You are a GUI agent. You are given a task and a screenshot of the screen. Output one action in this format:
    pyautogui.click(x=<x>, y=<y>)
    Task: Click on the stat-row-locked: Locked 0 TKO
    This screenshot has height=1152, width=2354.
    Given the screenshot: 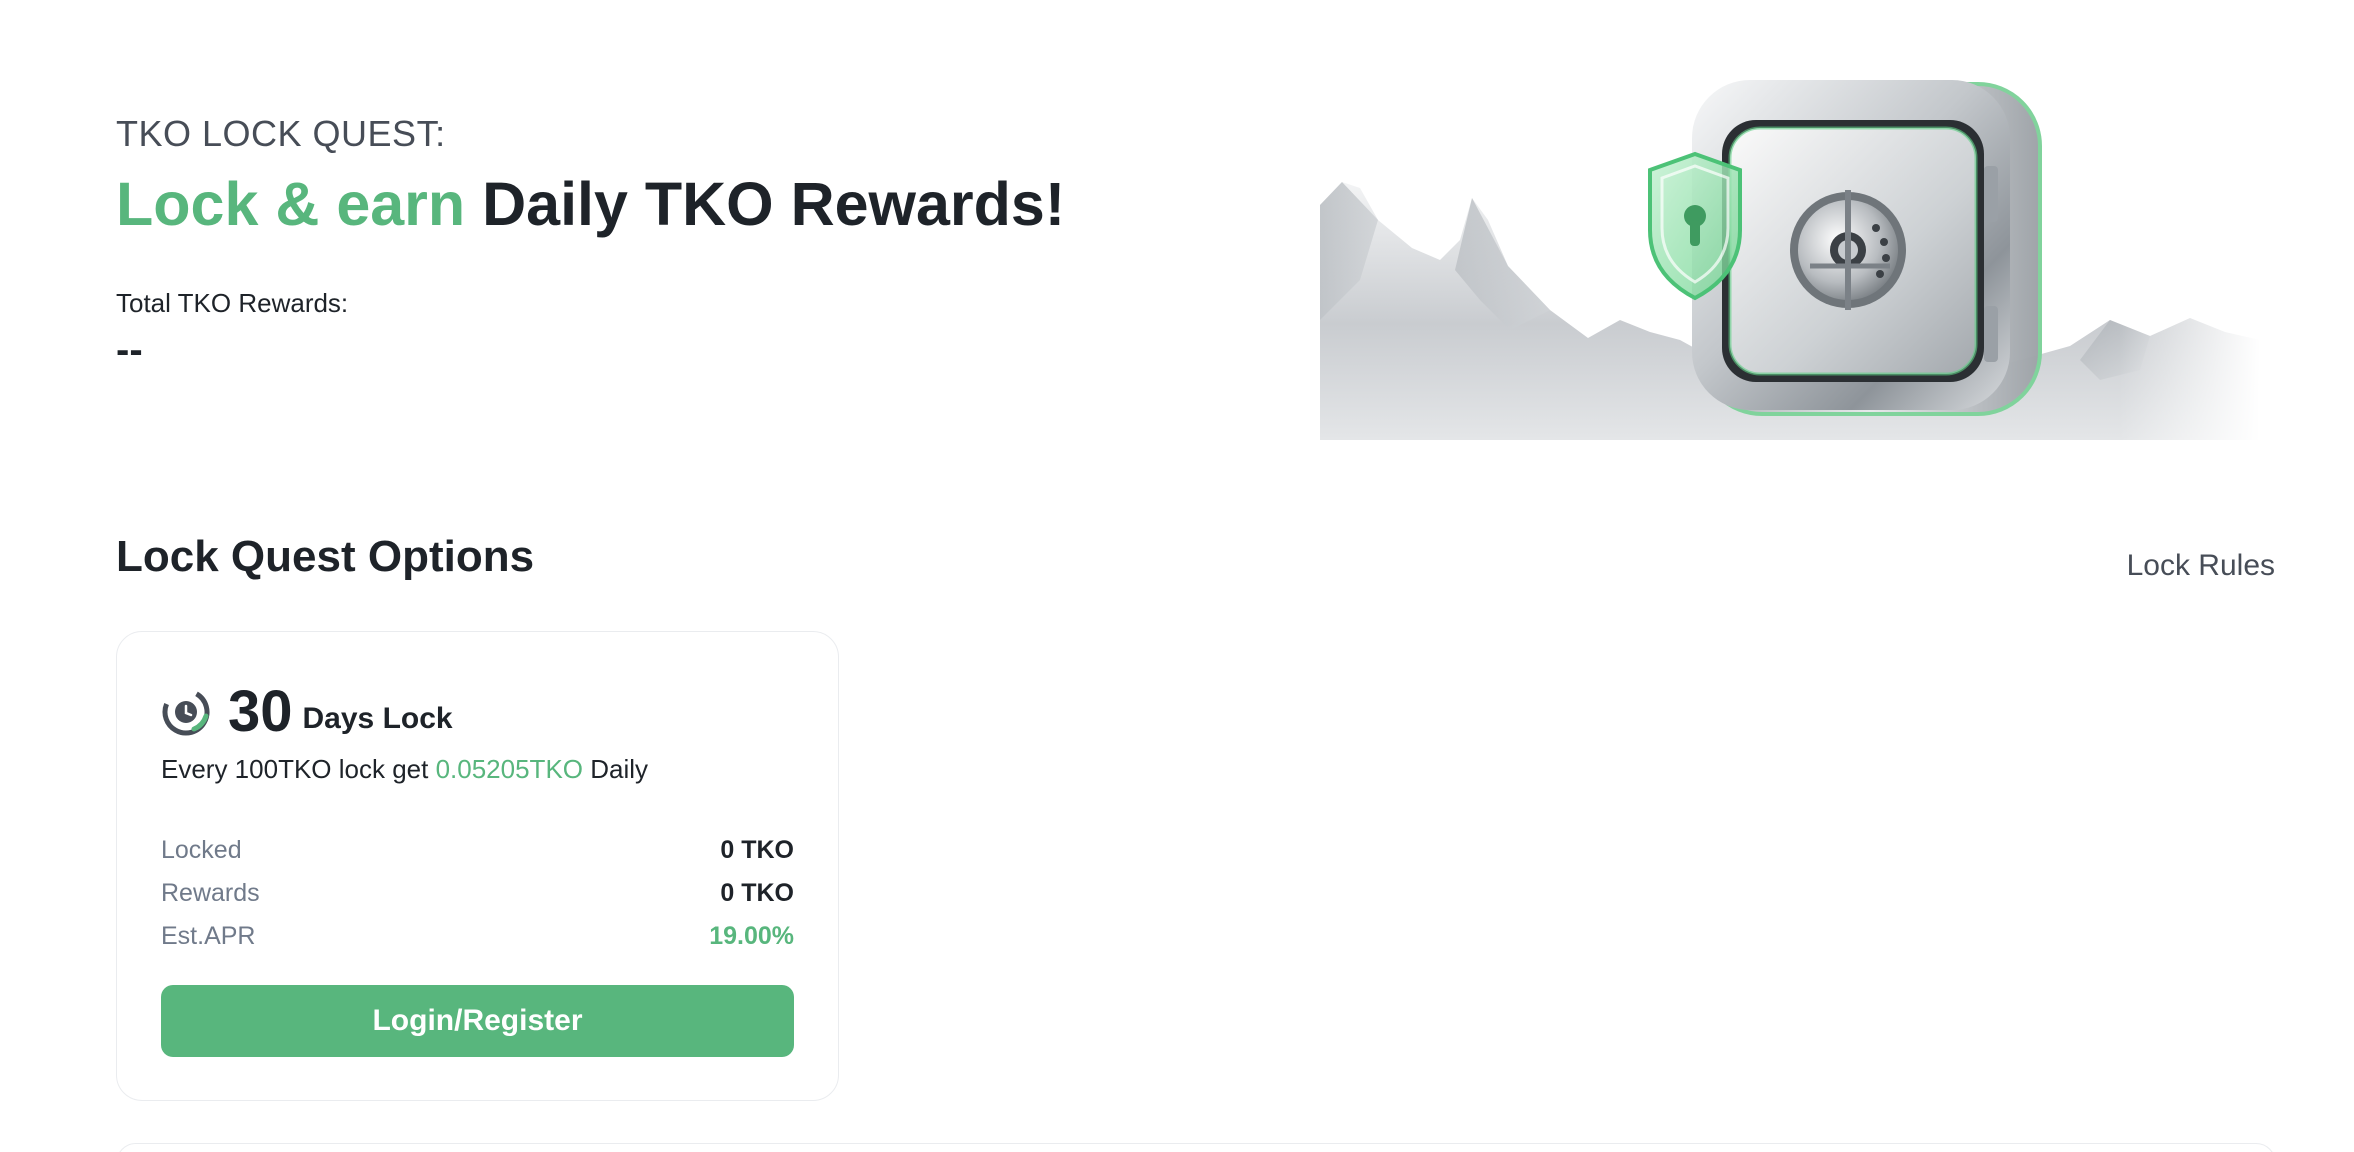 What is the action you would take?
    pyautogui.click(x=477, y=850)
    